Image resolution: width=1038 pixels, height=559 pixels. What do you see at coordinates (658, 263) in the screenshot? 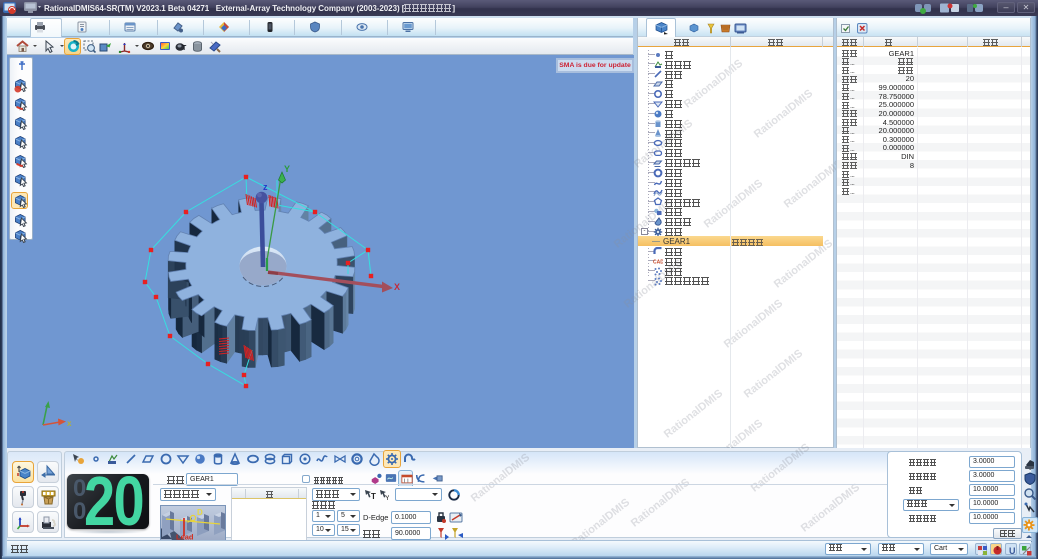
I see `svg-text: CAD` at bounding box center [658, 263].